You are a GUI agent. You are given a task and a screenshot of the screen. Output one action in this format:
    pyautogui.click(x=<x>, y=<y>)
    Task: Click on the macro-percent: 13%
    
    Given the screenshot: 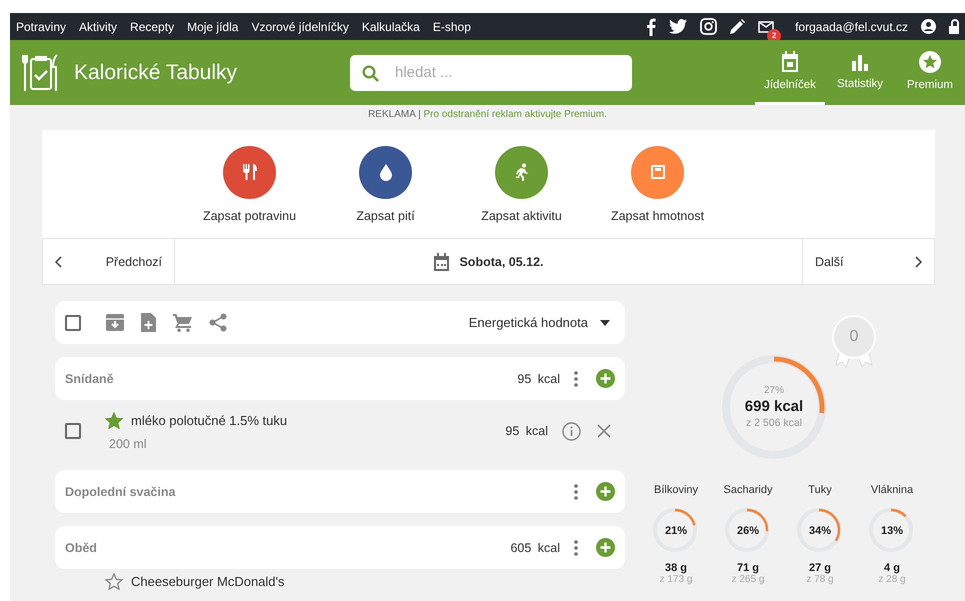 What is the action you would take?
    pyautogui.click(x=892, y=531)
    